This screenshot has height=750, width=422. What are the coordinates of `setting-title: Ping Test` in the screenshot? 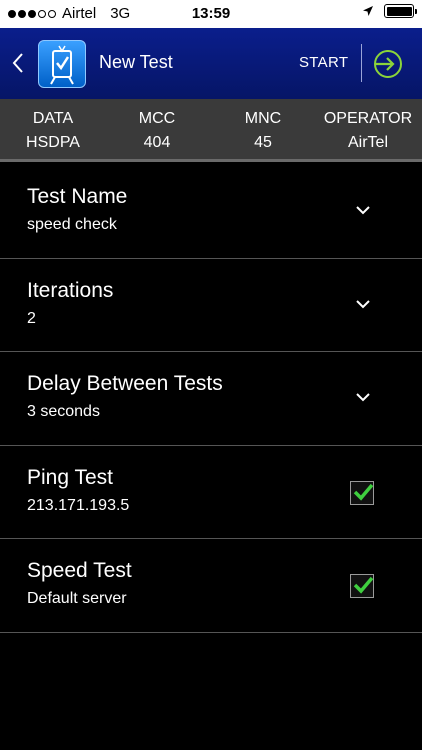 It's located at (70, 477).